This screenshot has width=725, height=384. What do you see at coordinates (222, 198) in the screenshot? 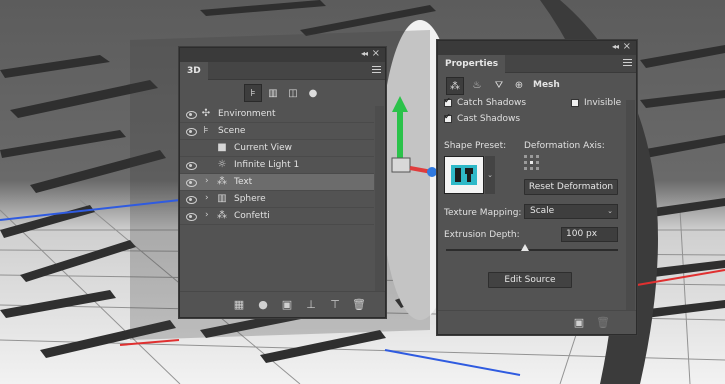
I see `mesh-icon: ▥` at bounding box center [222, 198].